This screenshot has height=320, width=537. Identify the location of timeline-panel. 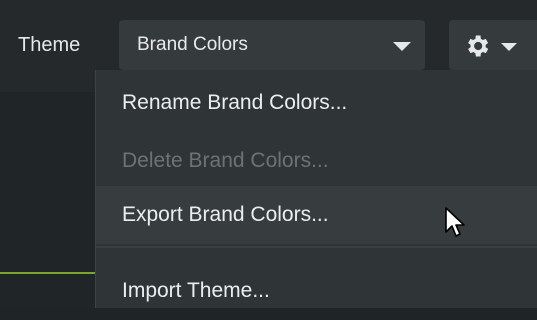
(48, 200).